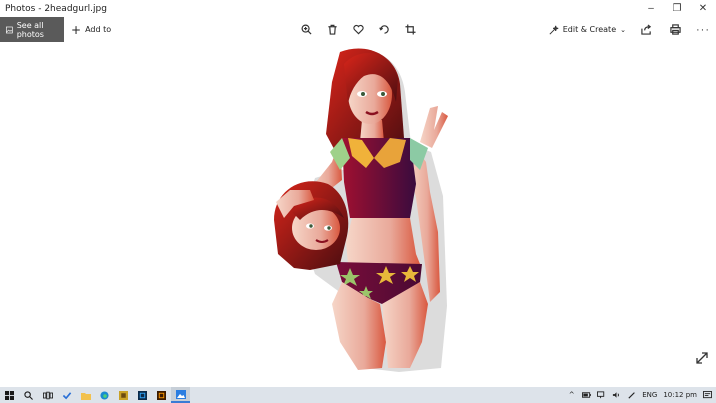 Image resolution: width=716 pixels, height=403 pixels. What do you see at coordinates (56, 8) in the screenshot?
I see `window-title: Photos - 2headgurl.jpg` at bounding box center [56, 8].